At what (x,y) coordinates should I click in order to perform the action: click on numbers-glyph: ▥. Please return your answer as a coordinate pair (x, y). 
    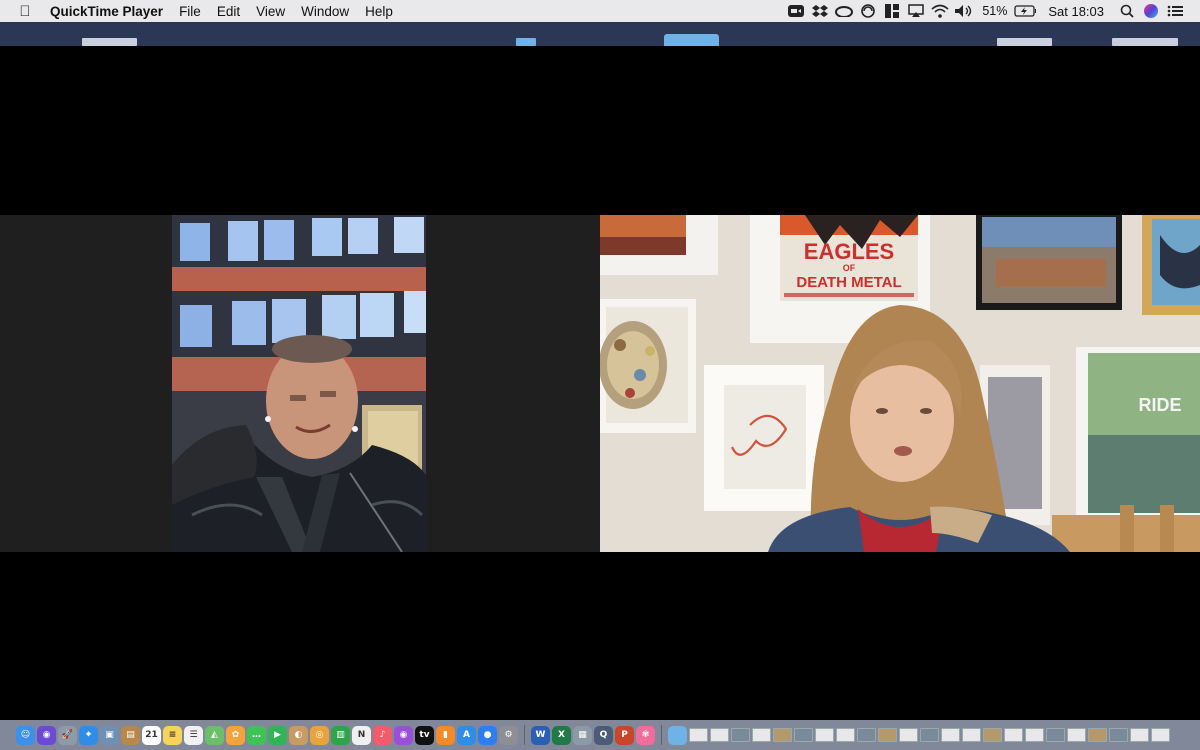
    Looking at the image, I should click on (340, 735).